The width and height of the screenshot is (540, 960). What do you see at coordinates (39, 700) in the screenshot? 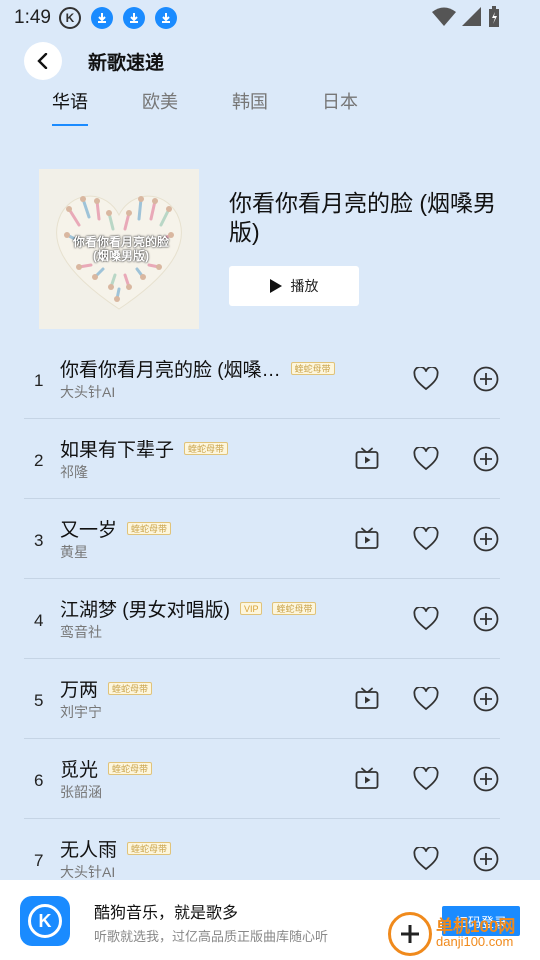
I see `song-index: 5` at bounding box center [39, 700].